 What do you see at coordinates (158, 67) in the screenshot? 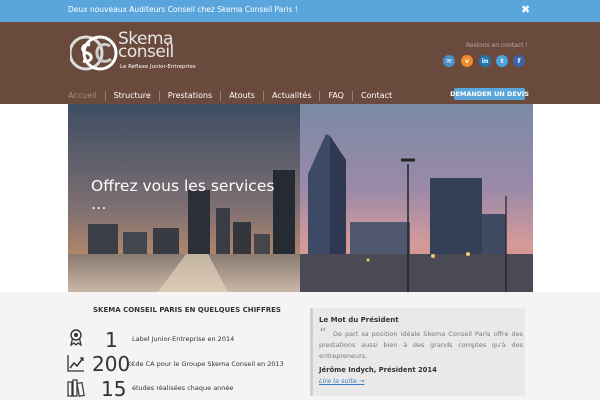
I see `logo-tagline: Le Réflexe Junior-Entreprise` at bounding box center [158, 67].